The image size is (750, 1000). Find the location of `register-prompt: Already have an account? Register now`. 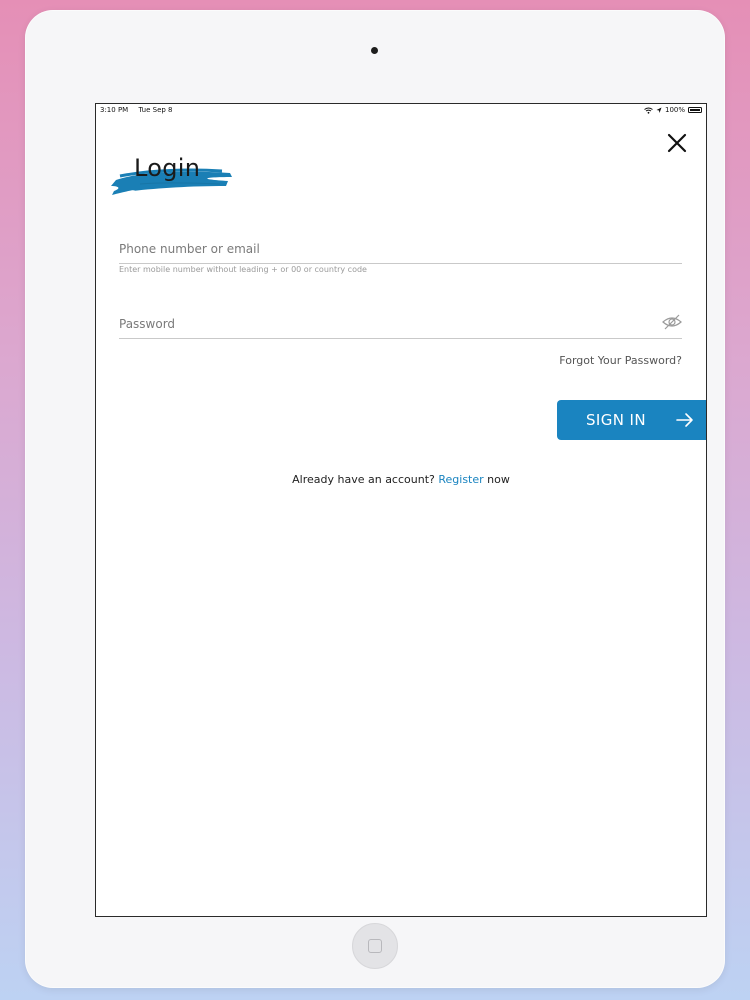

register-prompt: Already have an account? Register now is located at coordinates (401, 479).